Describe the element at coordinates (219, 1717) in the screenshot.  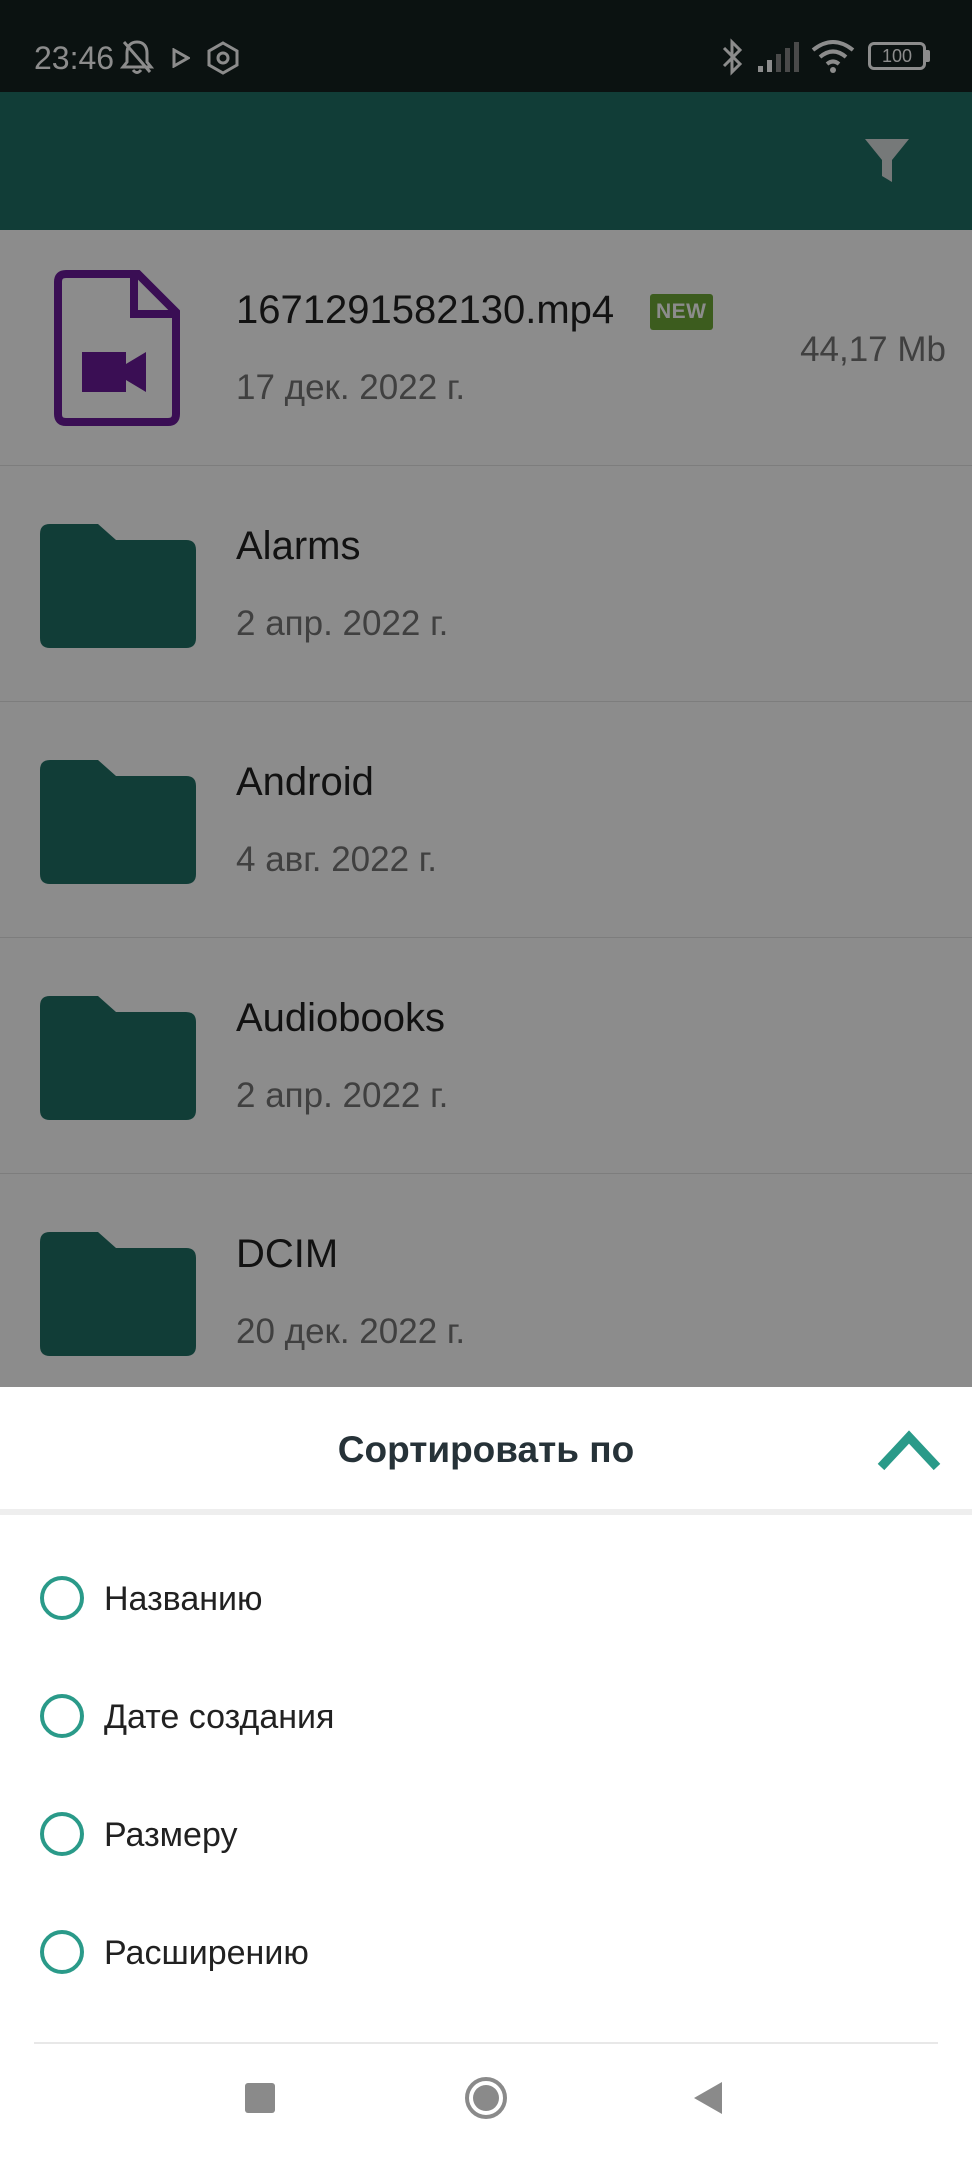
I see `option-label: Дате создания` at that location.